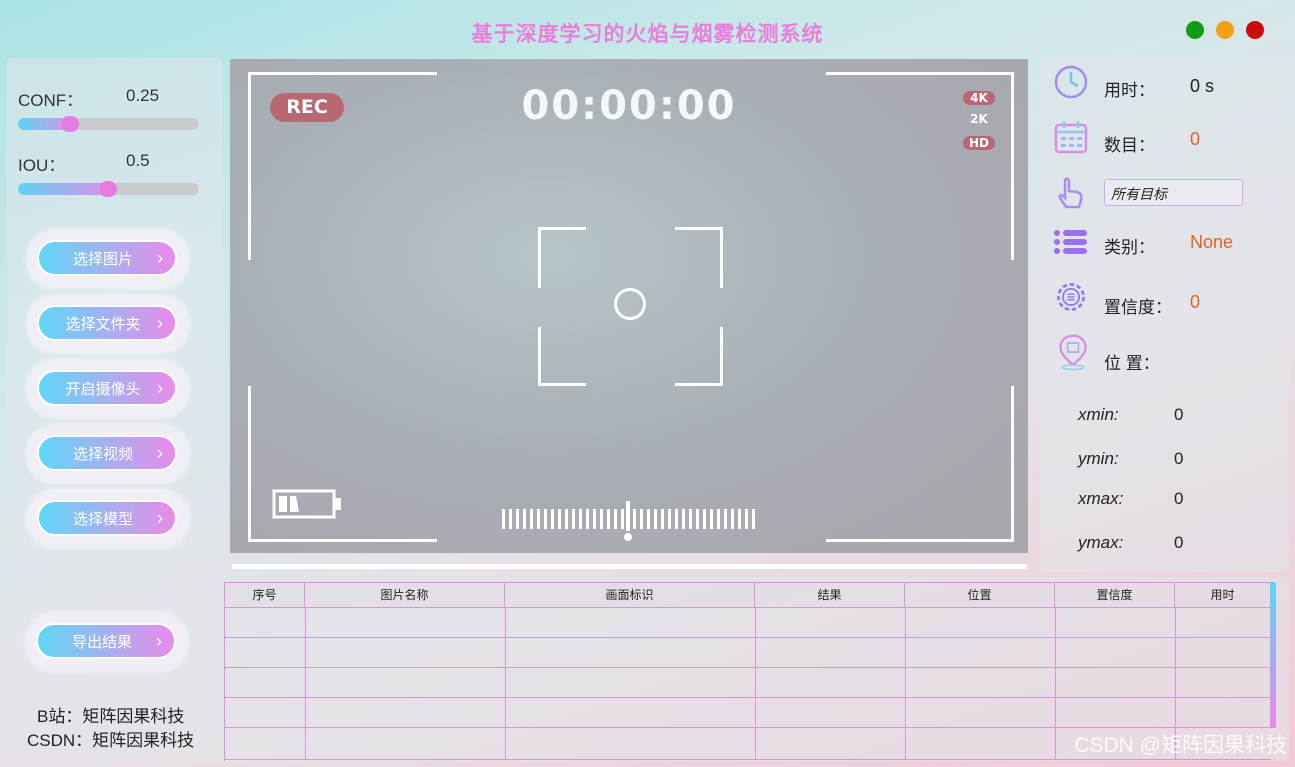 The image size is (1295, 767). What do you see at coordinates (1255, 30) in the screenshot?
I see `close-button` at bounding box center [1255, 30].